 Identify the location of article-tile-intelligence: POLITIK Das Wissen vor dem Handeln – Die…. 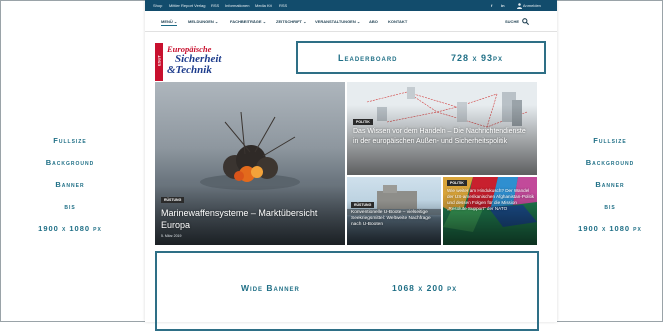
(442, 128).